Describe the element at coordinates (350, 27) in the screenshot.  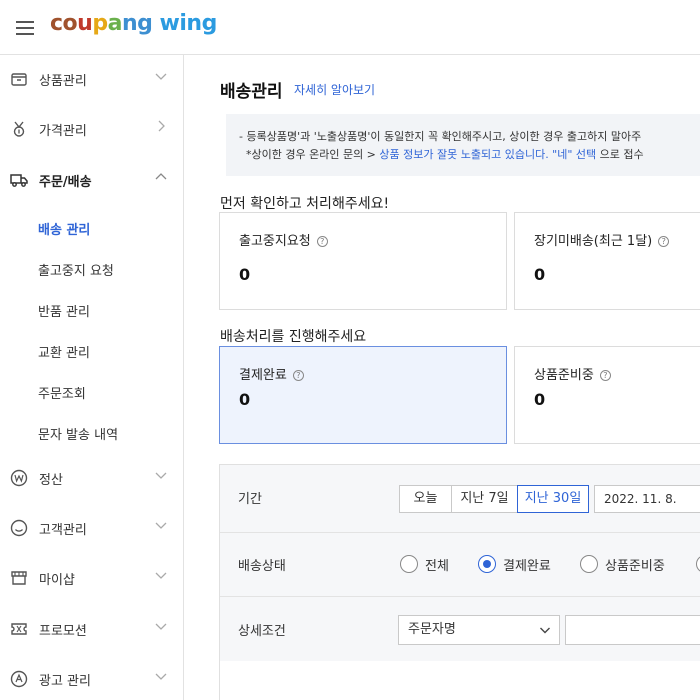
I see `top-bar: coupang wing` at that location.